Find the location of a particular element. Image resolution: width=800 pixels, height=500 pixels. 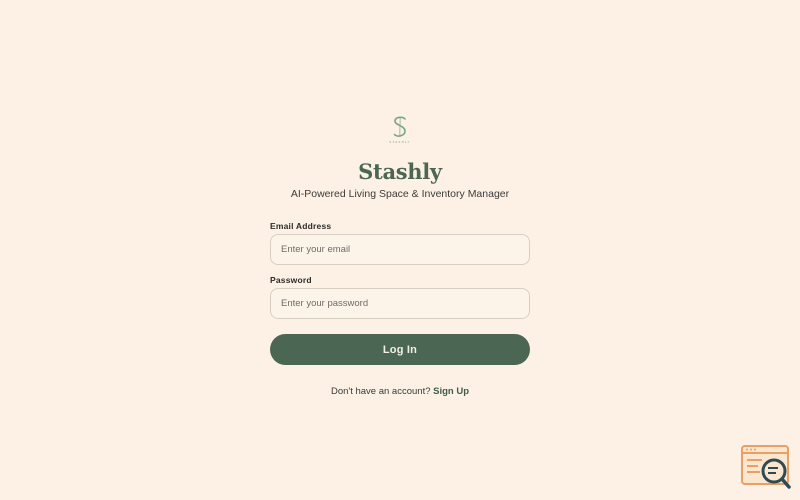

stashly-logo-icon is located at coordinates (399, 127).